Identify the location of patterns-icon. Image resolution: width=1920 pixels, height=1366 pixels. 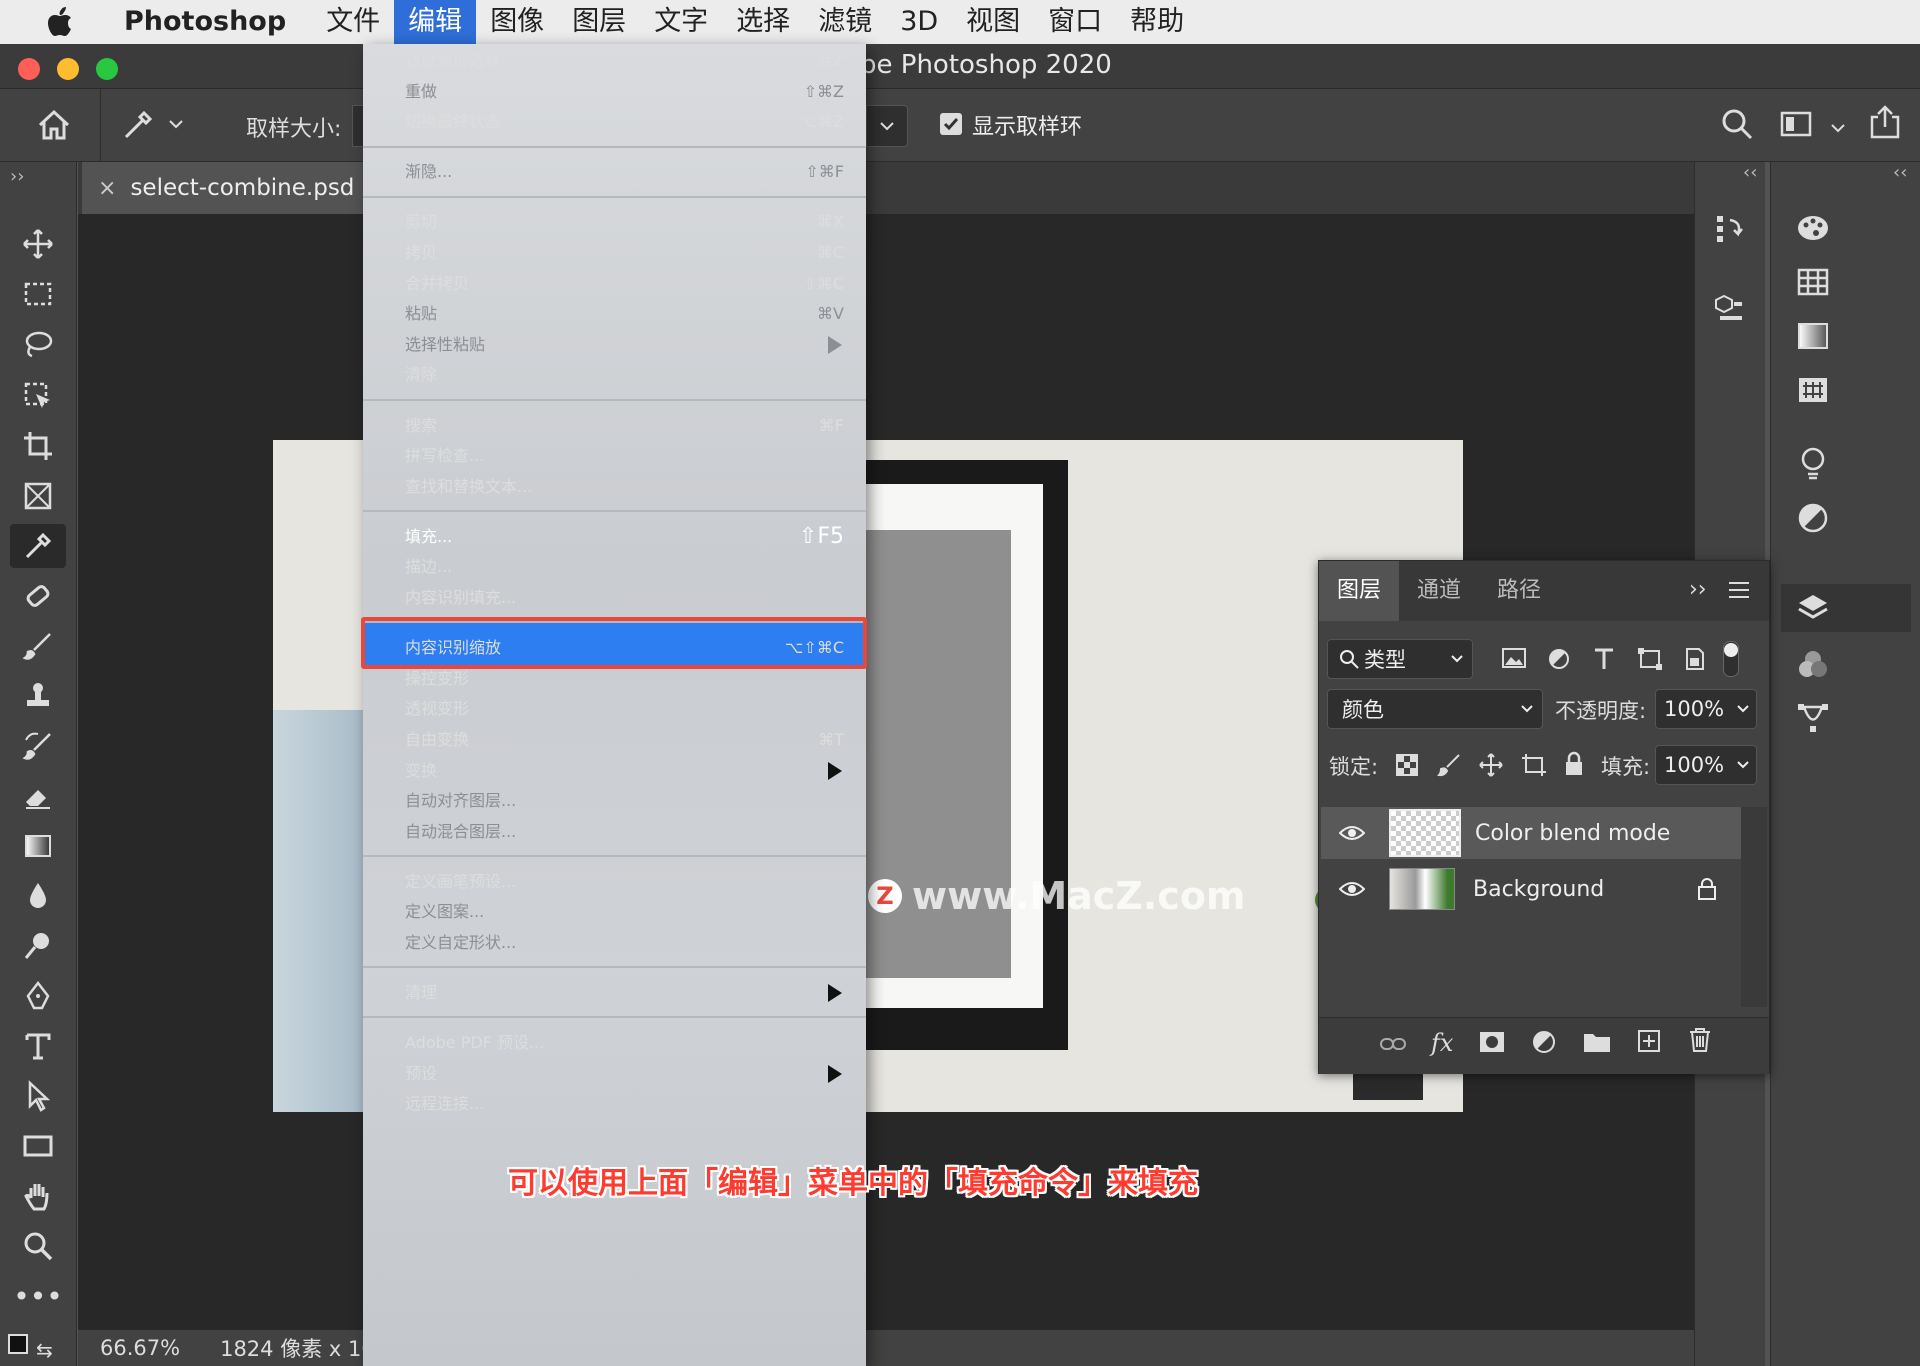
(1813, 390).